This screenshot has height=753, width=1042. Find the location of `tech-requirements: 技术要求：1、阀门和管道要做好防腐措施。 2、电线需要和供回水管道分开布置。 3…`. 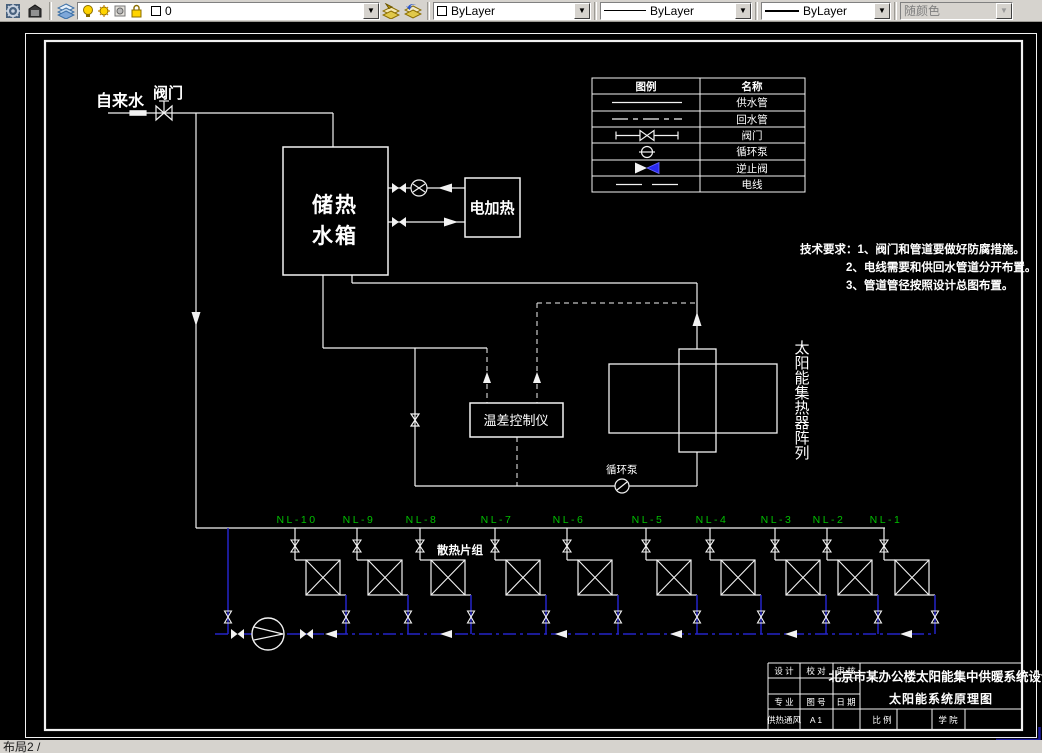

tech-requirements: 技术要求：1、阀门和管道要做好防腐措施。 2、电线需要和供回水管道分开布置。 3… is located at coordinates (918, 267).